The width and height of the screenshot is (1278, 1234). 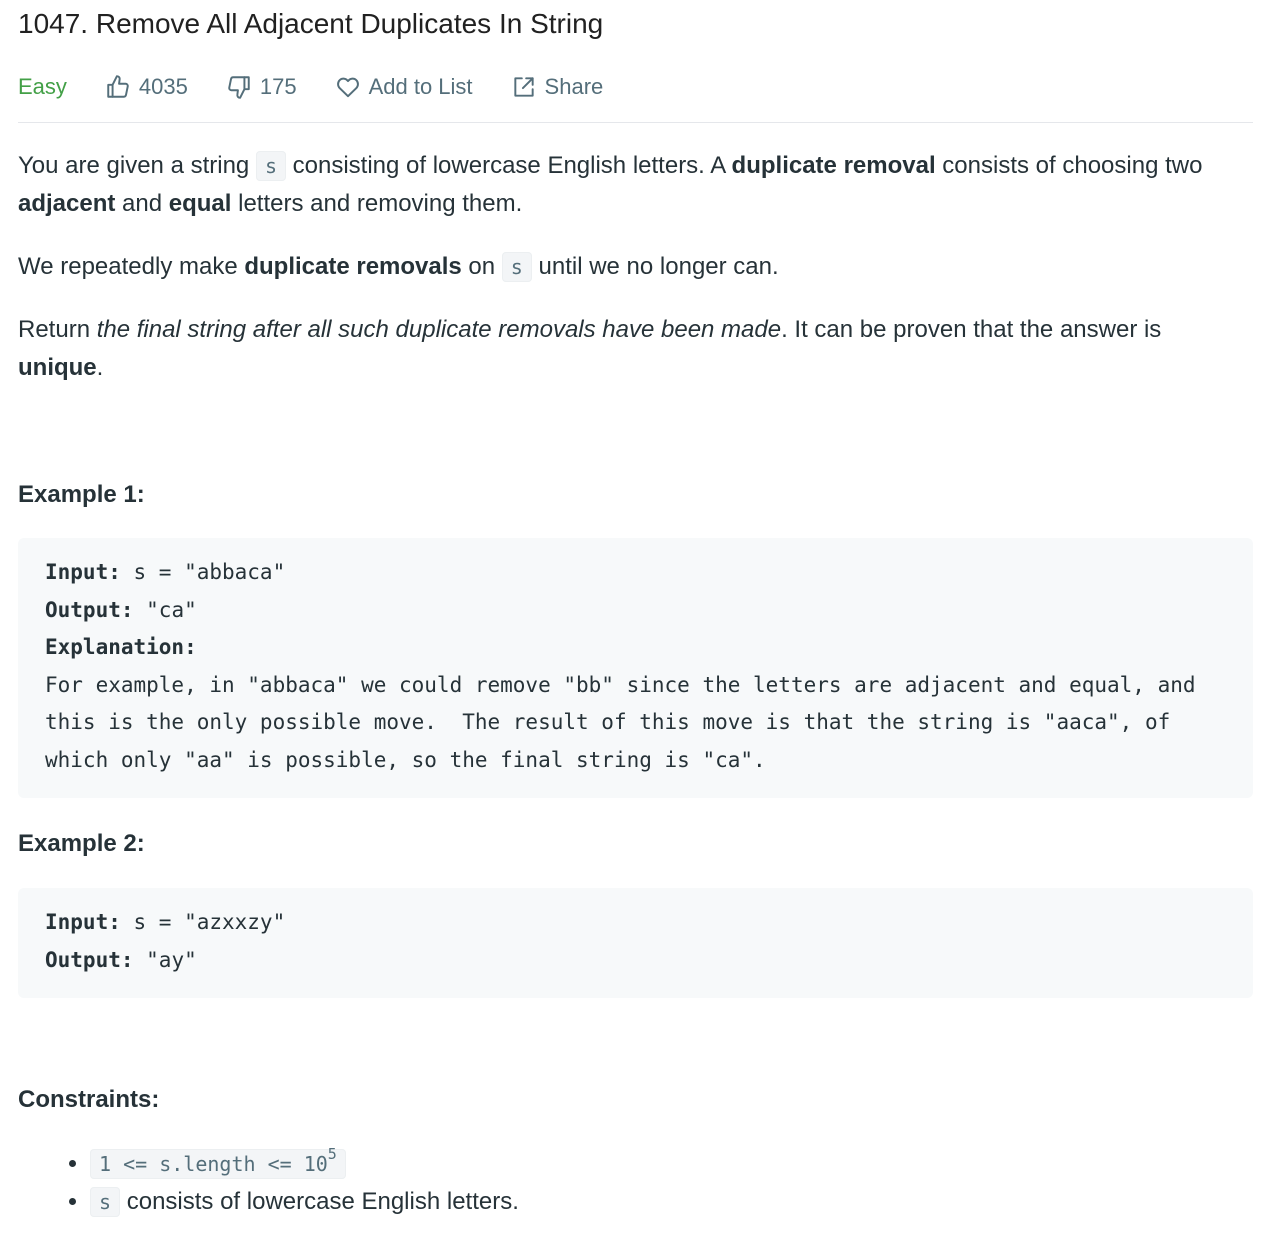 What do you see at coordinates (420, 86) in the screenshot?
I see `add-to-list-label: Add to List` at bounding box center [420, 86].